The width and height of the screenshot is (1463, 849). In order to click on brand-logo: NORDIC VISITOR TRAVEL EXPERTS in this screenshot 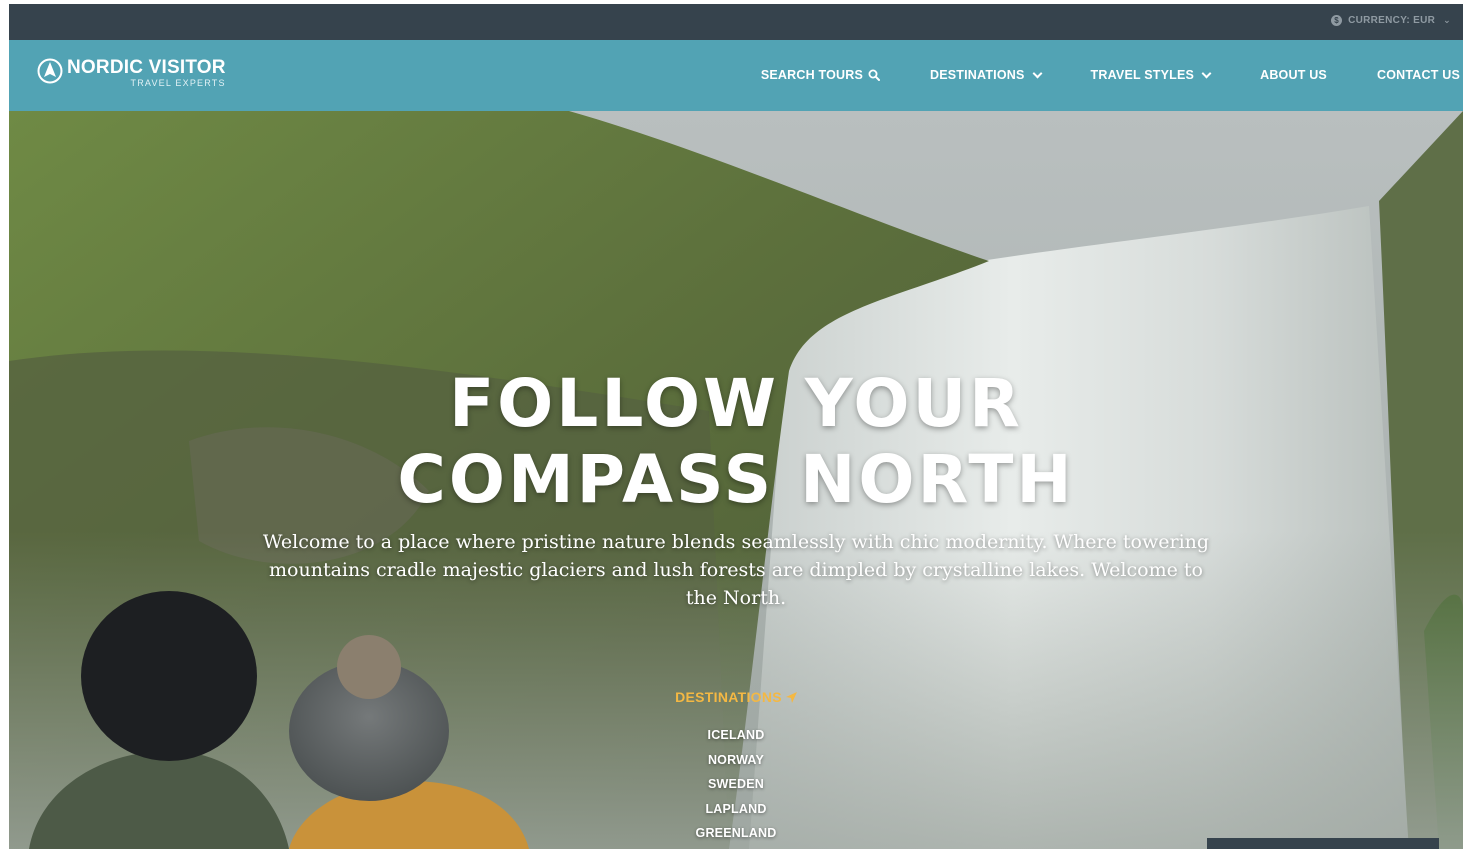, I will do `click(131, 73)`.